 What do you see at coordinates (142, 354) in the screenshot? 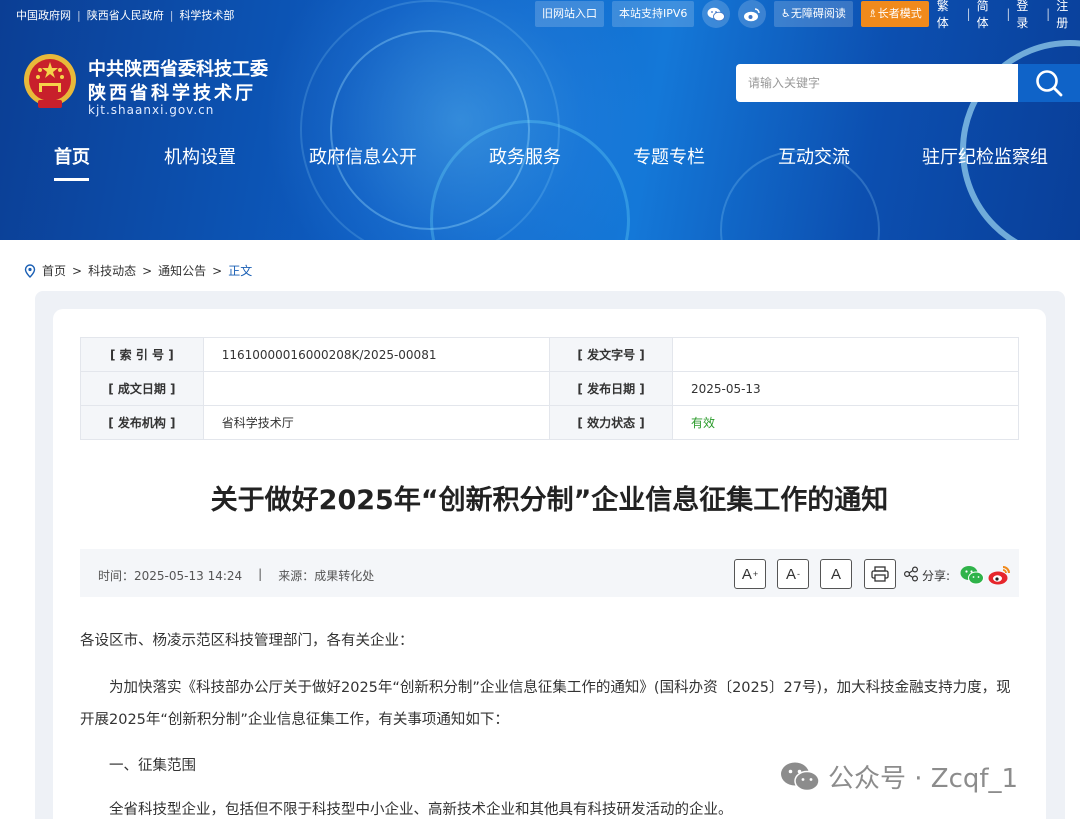
I see `index-no-label: [ 索 引 号 ]` at bounding box center [142, 354].